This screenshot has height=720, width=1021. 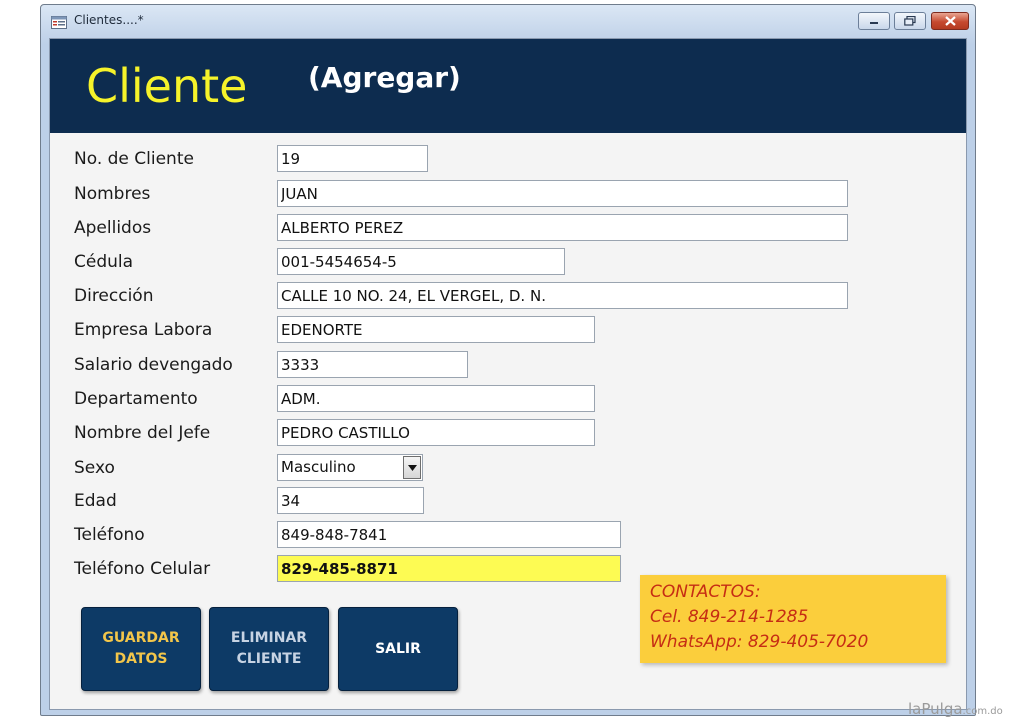 What do you see at coordinates (104, 262) in the screenshot?
I see `label-id-number: Cédula` at bounding box center [104, 262].